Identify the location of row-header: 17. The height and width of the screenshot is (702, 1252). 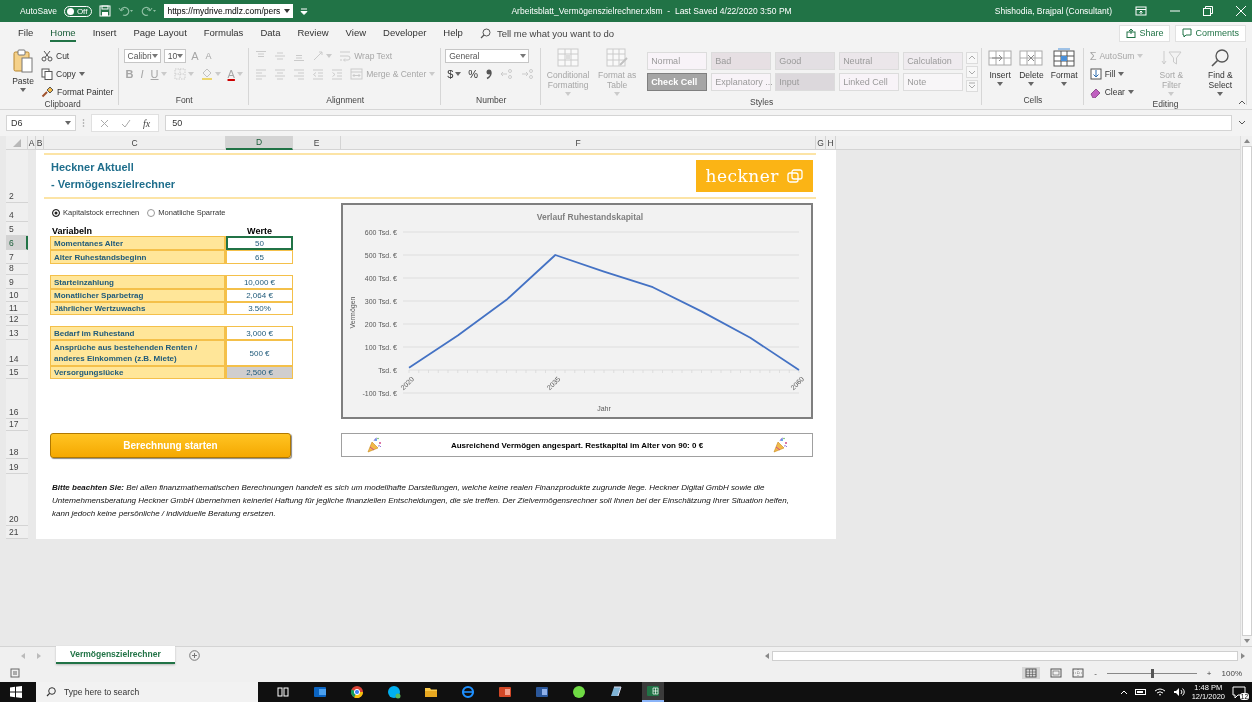
(17, 425).